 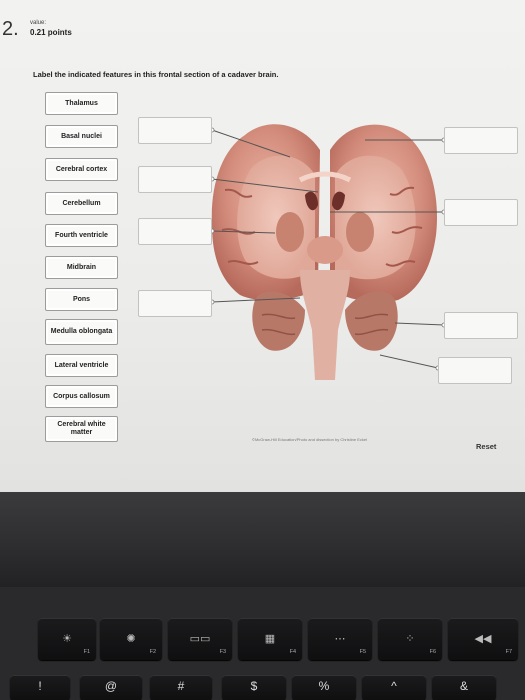 I want to click on mission-control-icon: ▭▭, so click(x=200, y=639).